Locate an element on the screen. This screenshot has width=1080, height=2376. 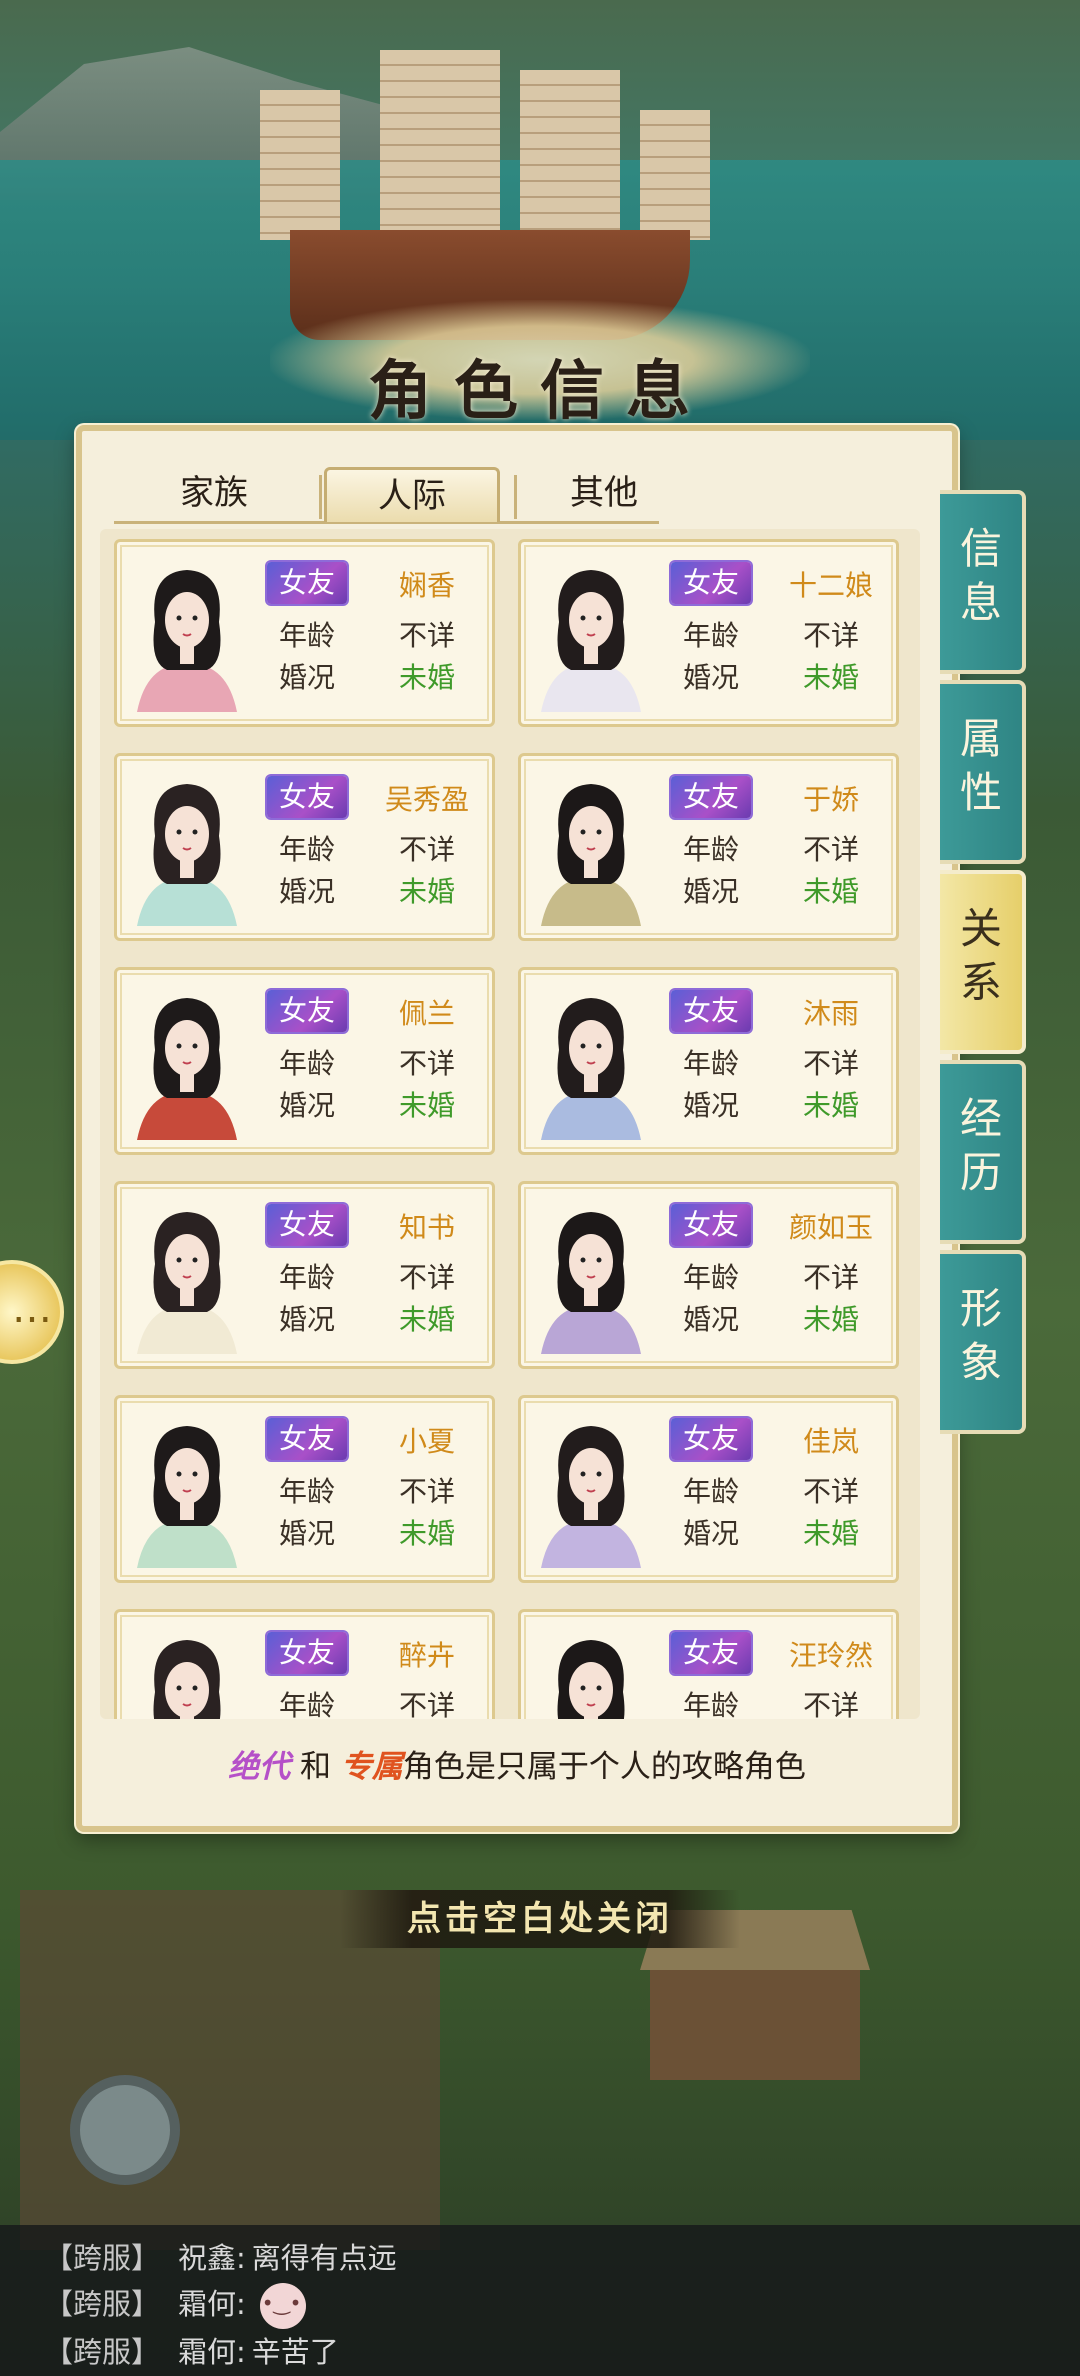
water-well is located at coordinates (125, 2130).